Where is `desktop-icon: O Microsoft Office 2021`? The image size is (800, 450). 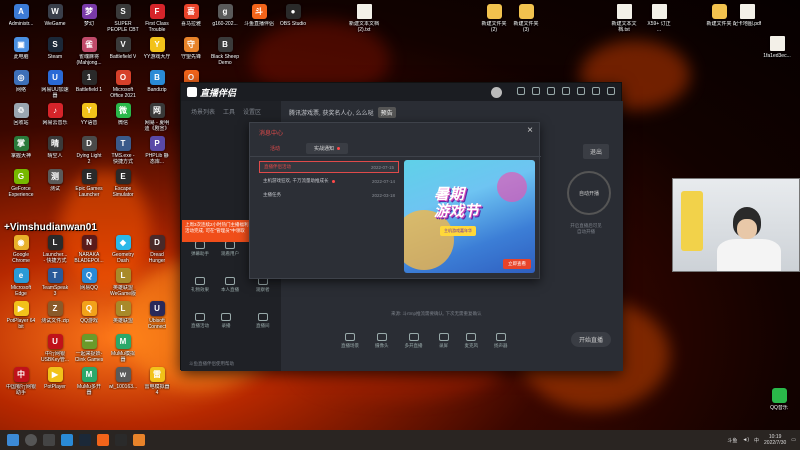 desktop-icon: O Microsoft Office 2021 is located at coordinates (123, 84).